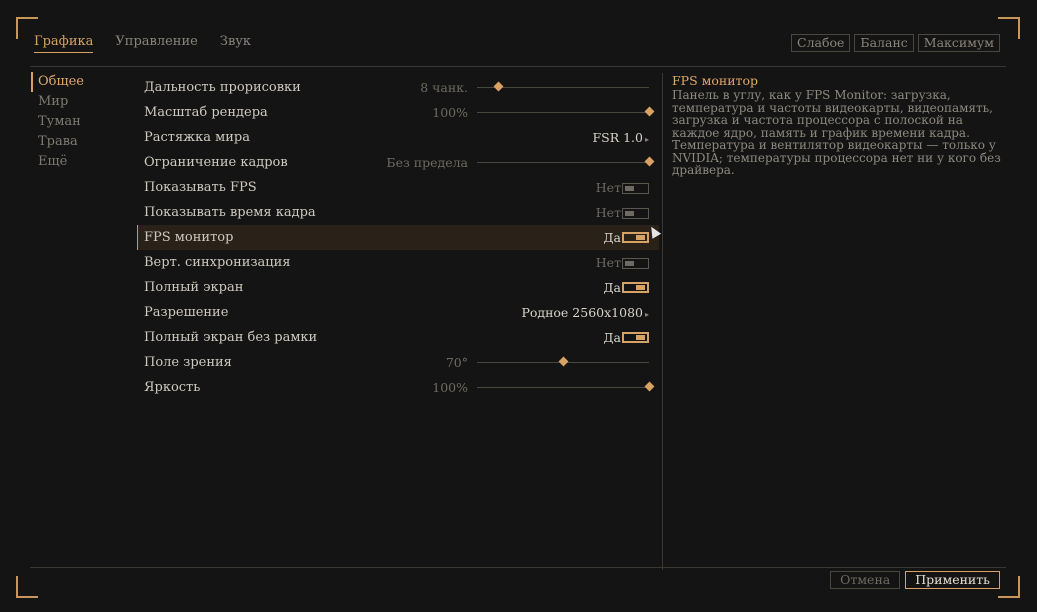 This screenshot has height=612, width=1037. What do you see at coordinates (398, 87) in the screenshot?
I see `setting-row-draw-distance: Дальность прорисовки 8 чанк.` at bounding box center [398, 87].